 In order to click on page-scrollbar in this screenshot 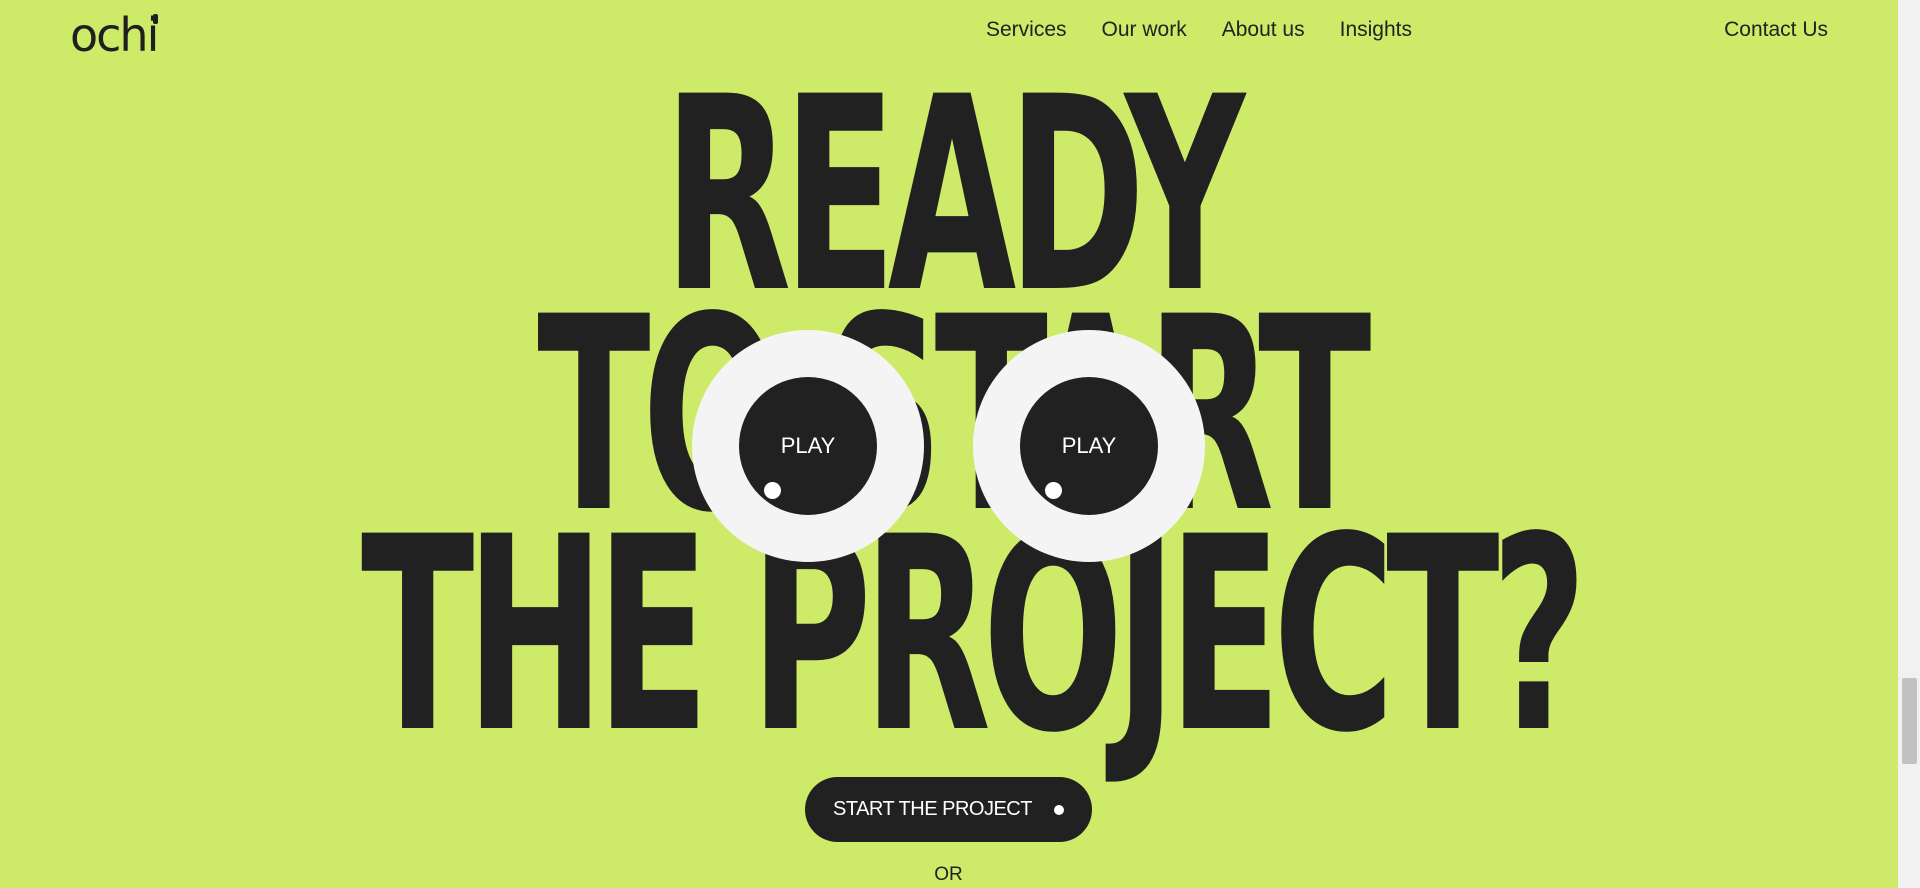, I will do `click(1909, 444)`.